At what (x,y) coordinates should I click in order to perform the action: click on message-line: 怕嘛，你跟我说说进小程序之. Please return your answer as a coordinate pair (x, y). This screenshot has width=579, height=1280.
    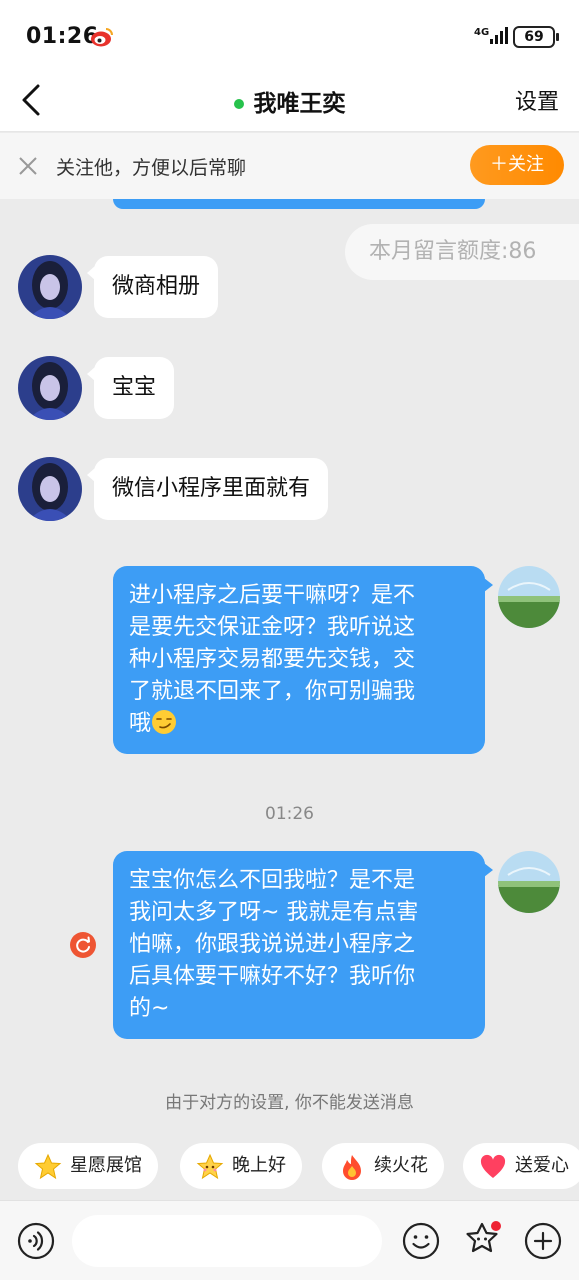
    Looking at the image, I should click on (272, 944).